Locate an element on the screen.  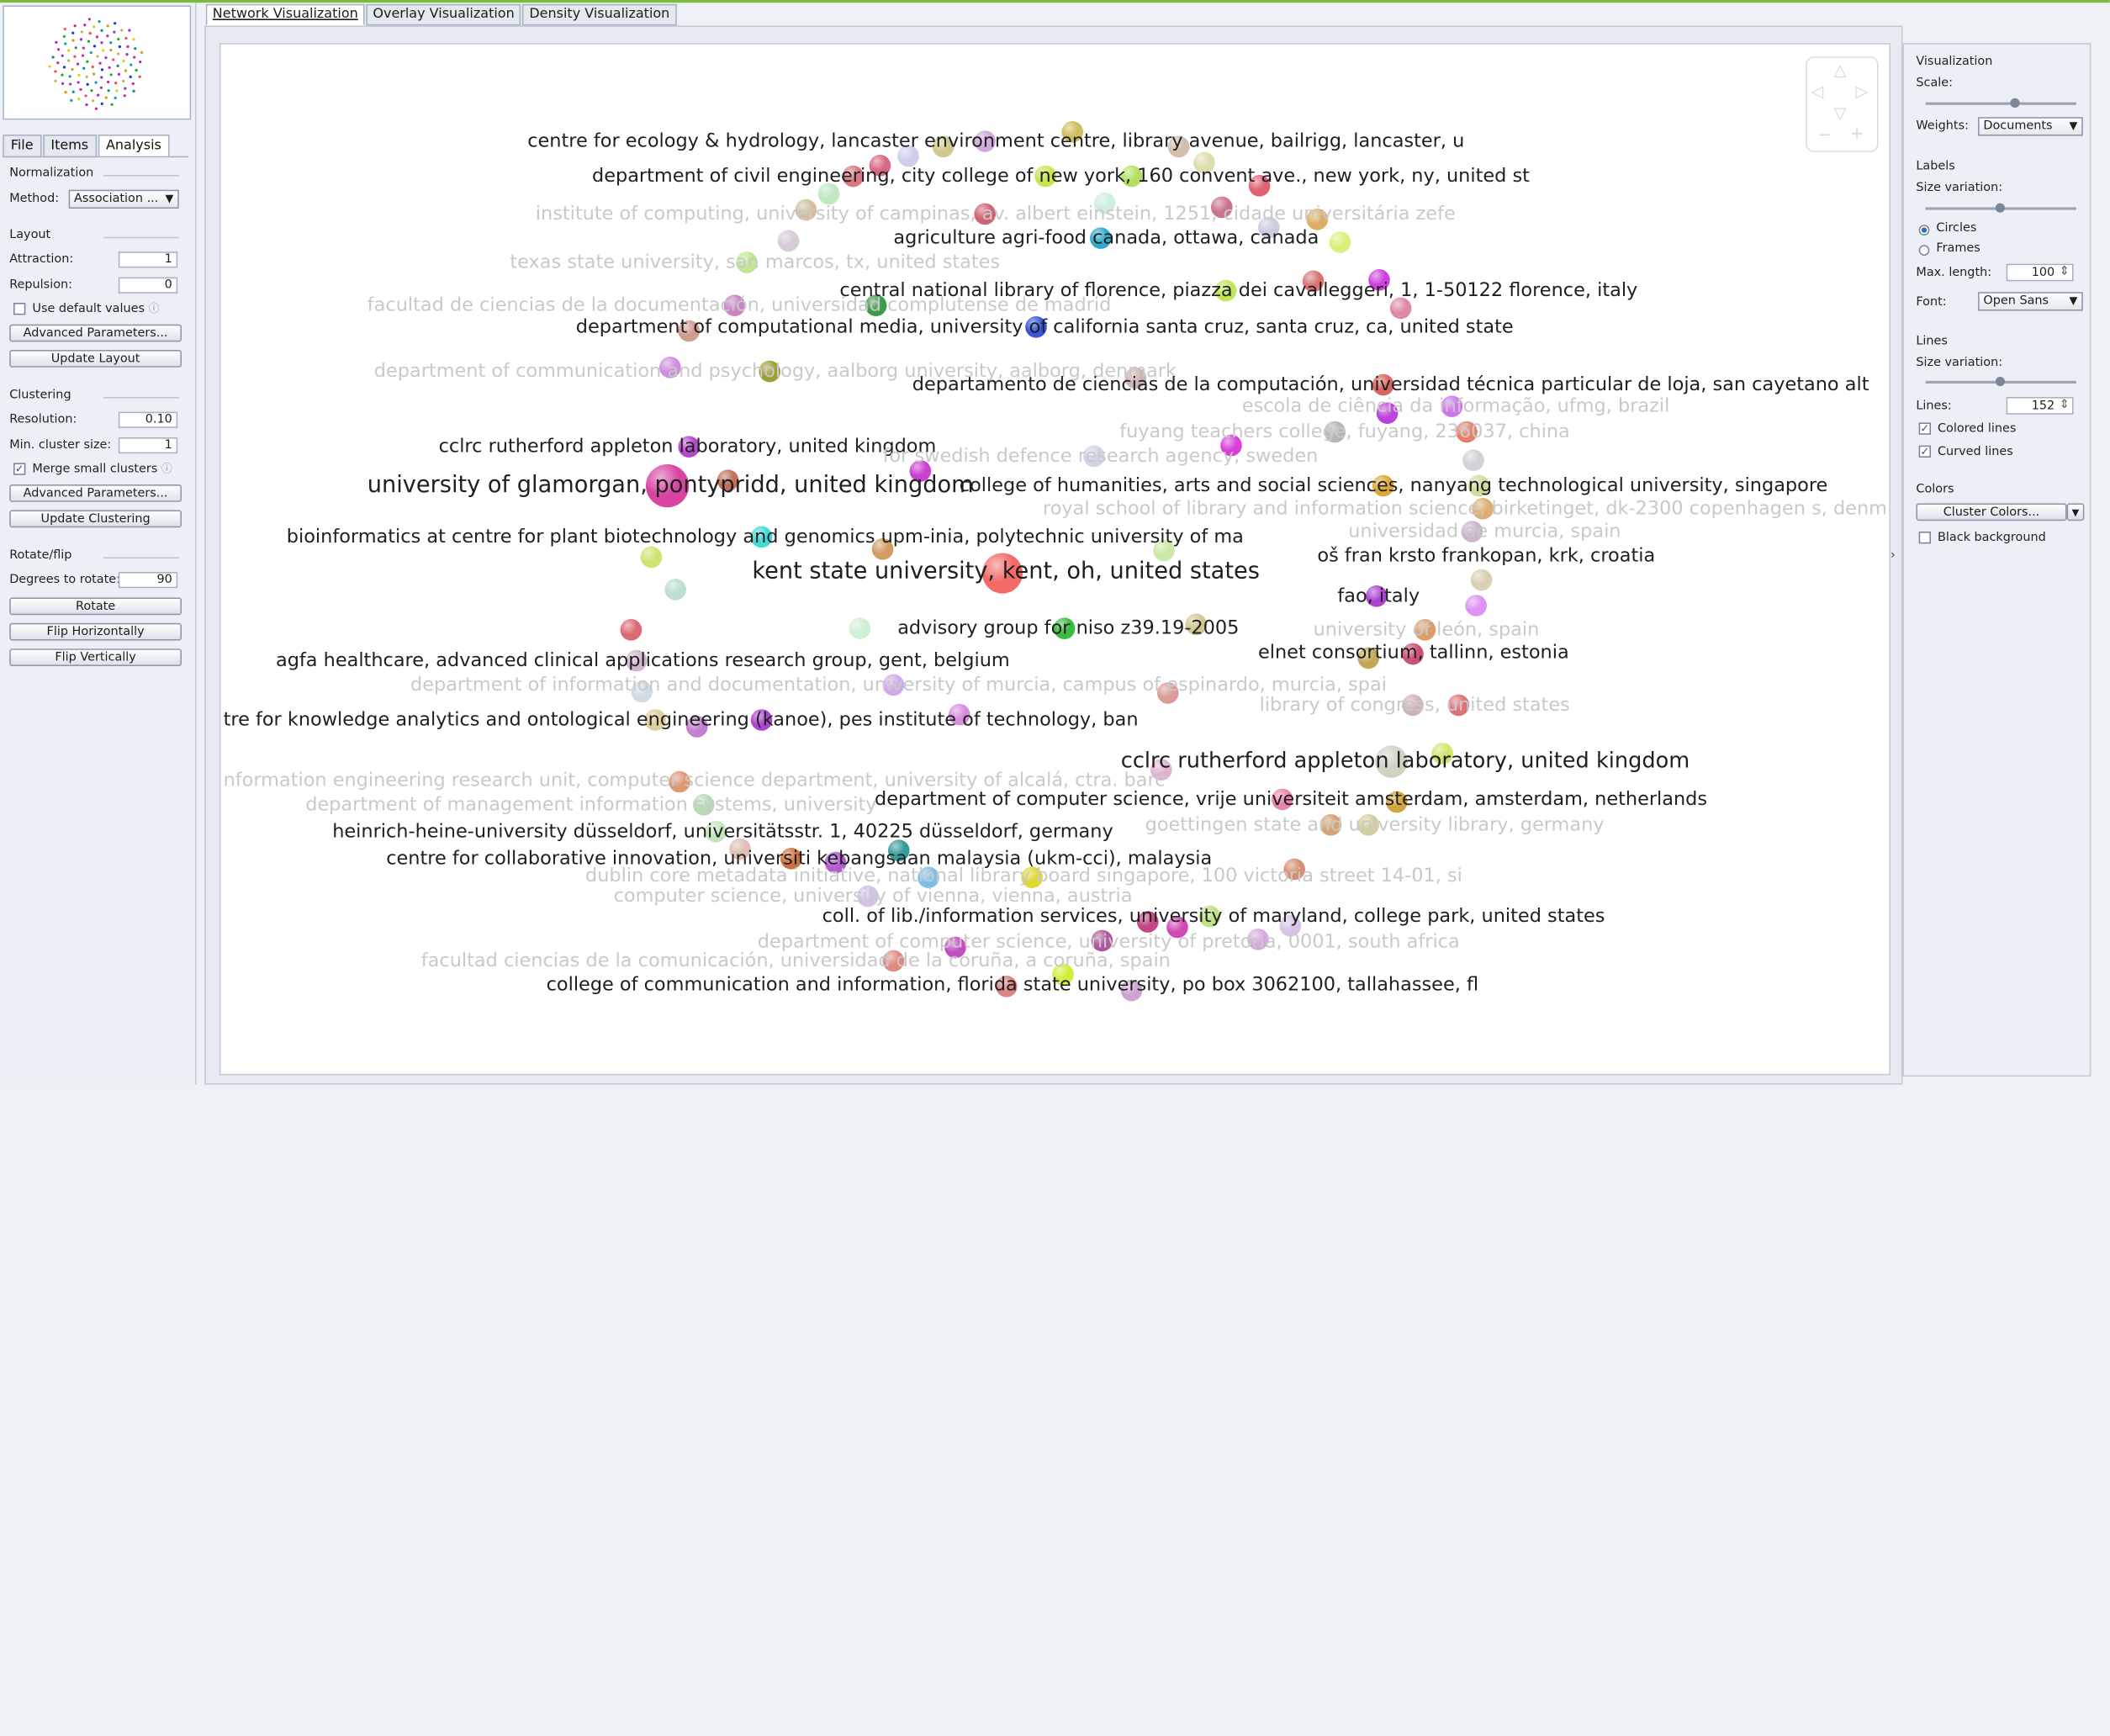
font-select: Open Sans ▼ is located at coordinates (2030, 302).